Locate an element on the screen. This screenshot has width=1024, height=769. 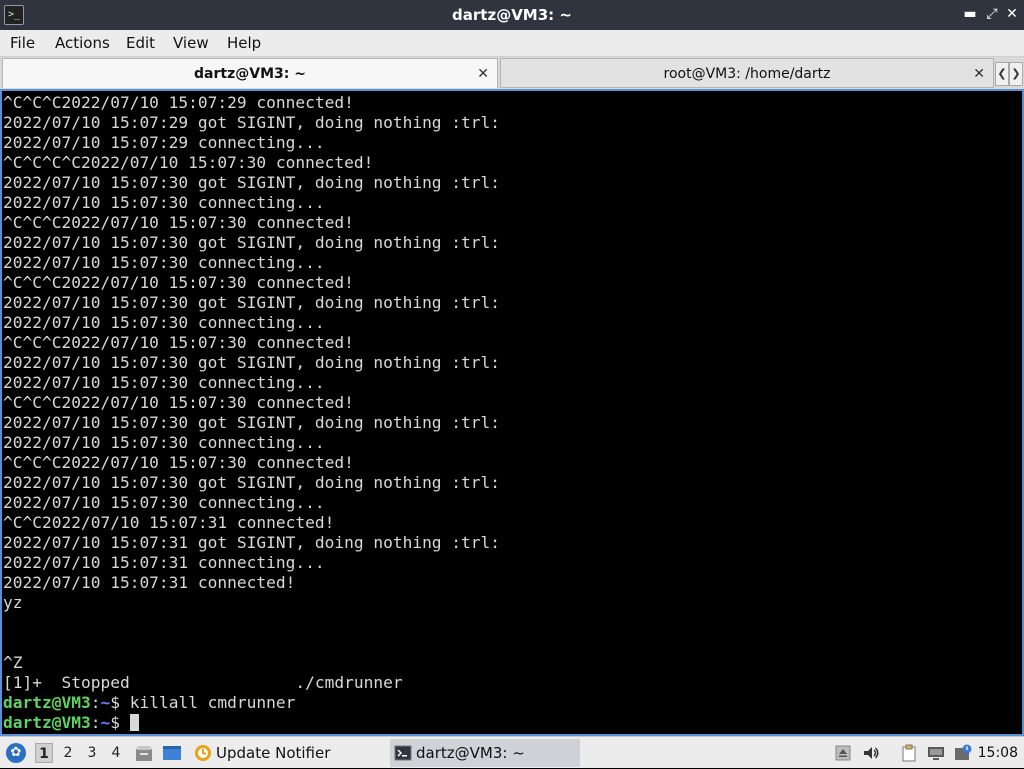
tab-root-home-dartz: root@VM3: /home/dartz ✕ is located at coordinates (747, 73).